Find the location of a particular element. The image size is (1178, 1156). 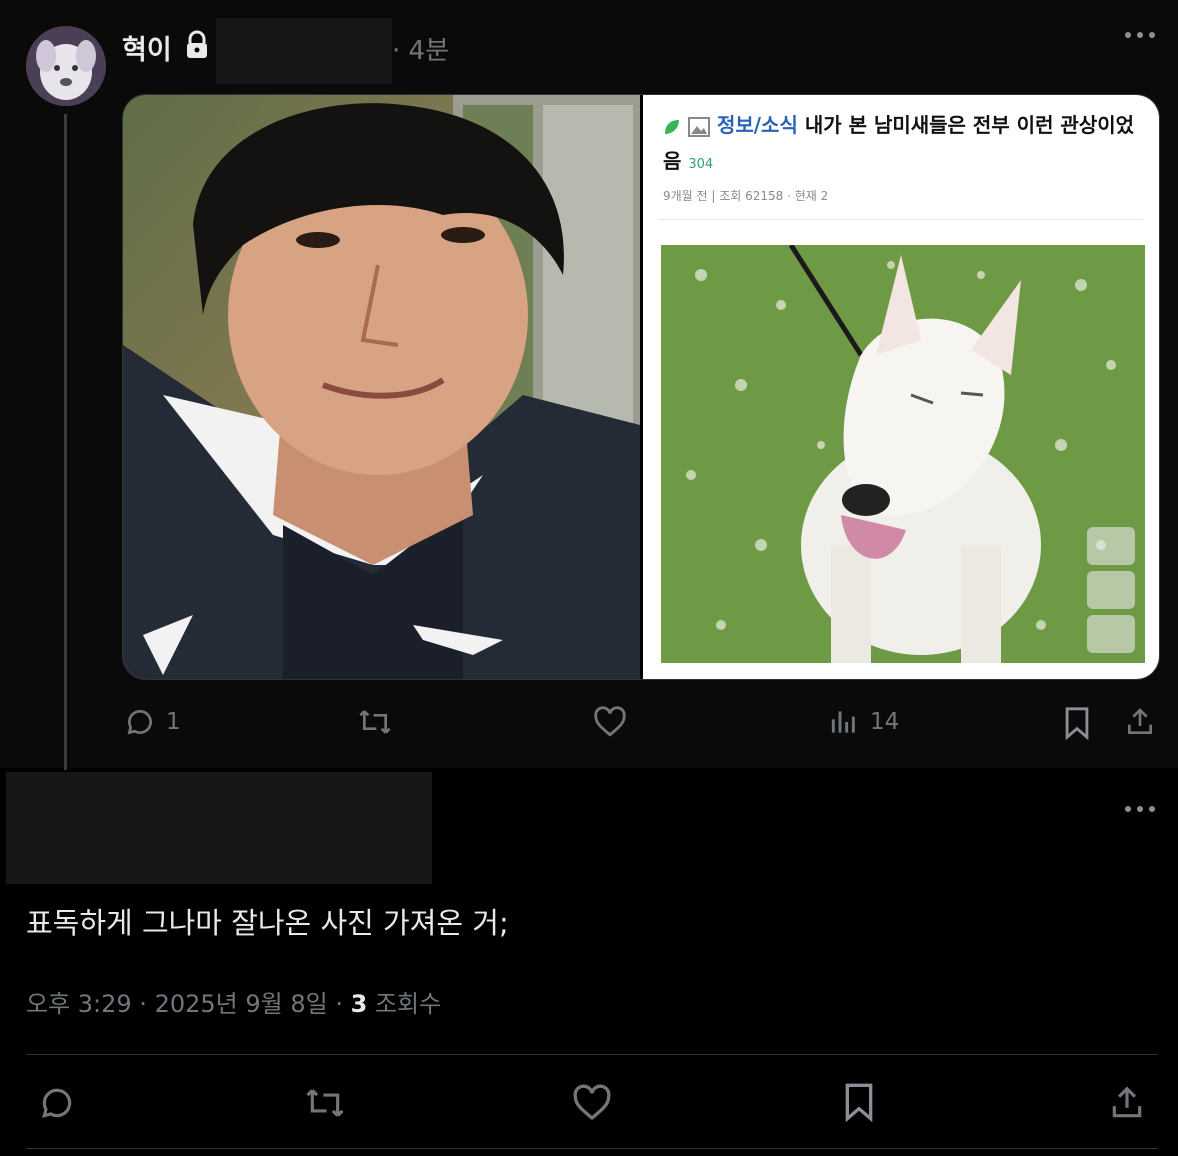

post-divider is located at coordinates (901, 219).